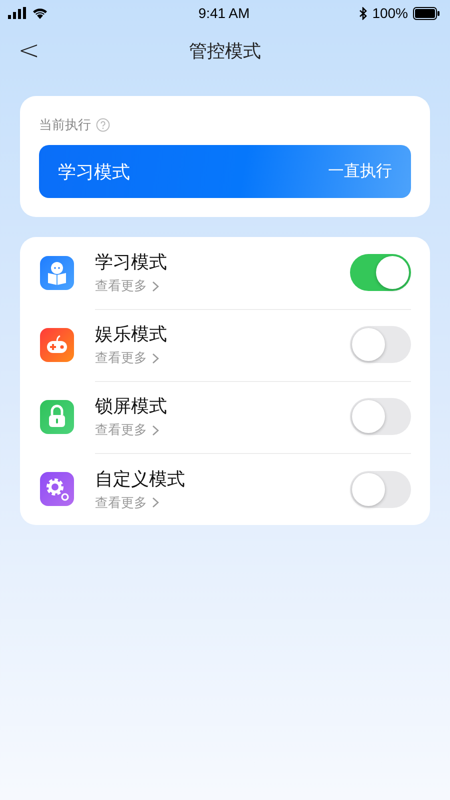 The width and height of the screenshot is (450, 800). Describe the element at coordinates (94, 172) in the screenshot. I see `current-mode: 学习模式` at that location.